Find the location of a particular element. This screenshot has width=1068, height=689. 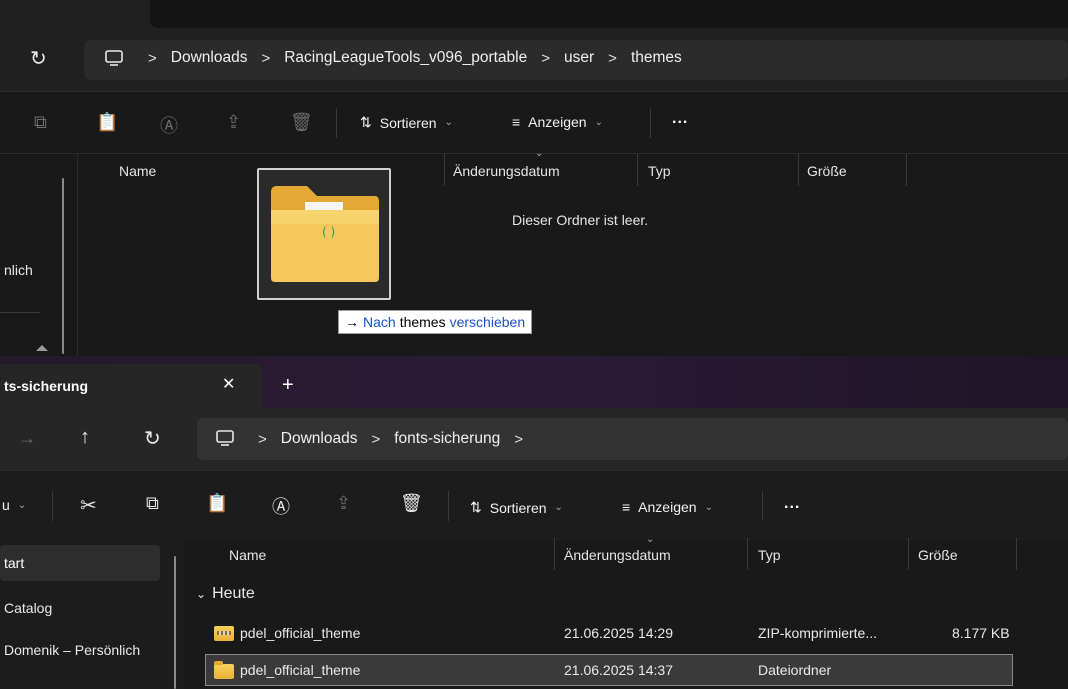

group-header-today: ⌄ Heute is located at coordinates (225, 594).